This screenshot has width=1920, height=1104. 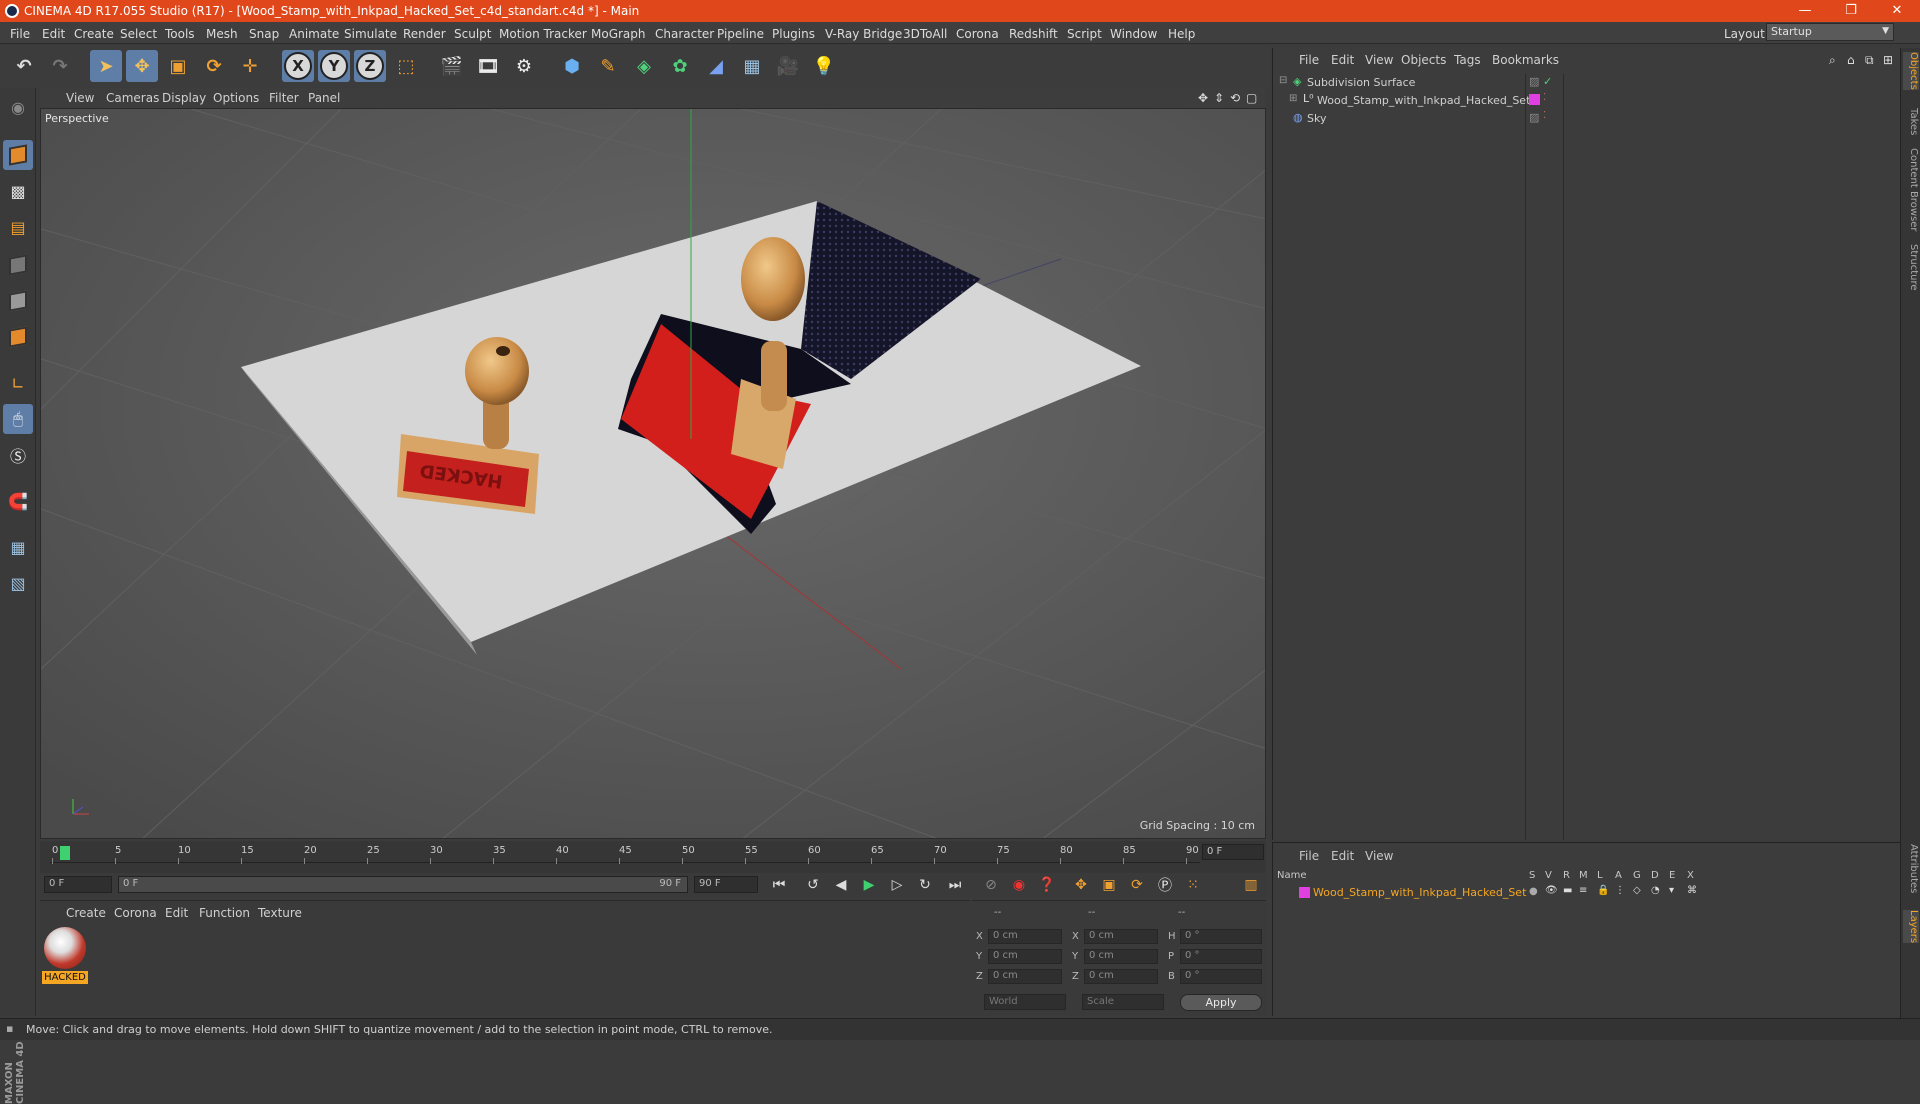 What do you see at coordinates (334, 66) in the screenshot?
I see `y-axis-toggle: Y` at bounding box center [334, 66].